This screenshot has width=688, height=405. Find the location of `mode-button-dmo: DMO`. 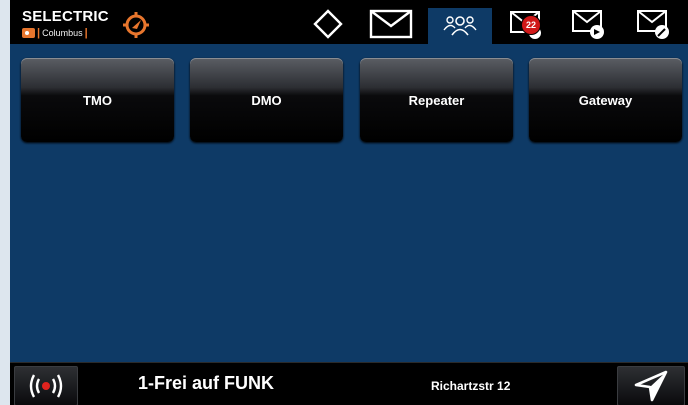

mode-button-dmo: DMO is located at coordinates (266, 100).